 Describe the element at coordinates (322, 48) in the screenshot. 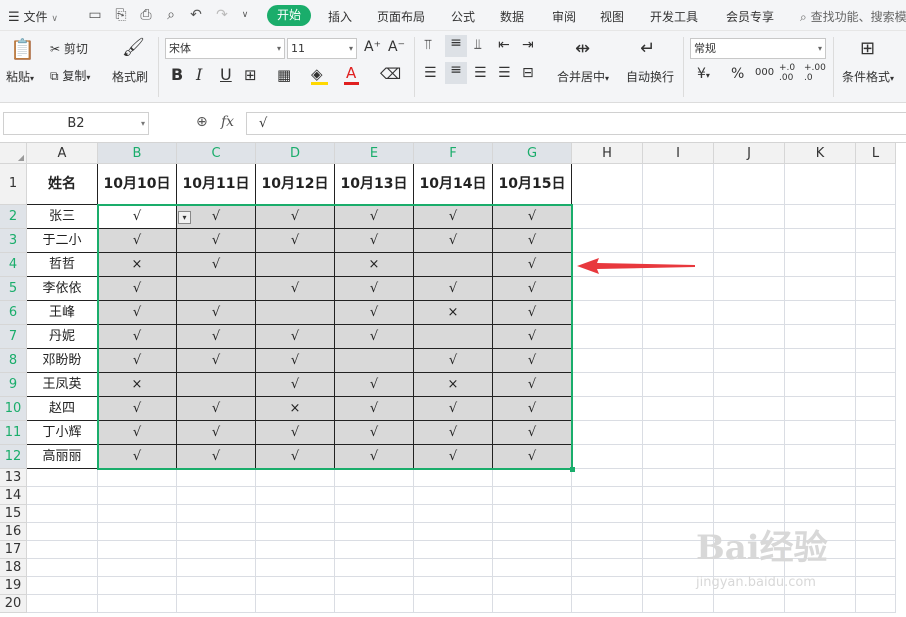

I see `font-size-select: 11 ▾` at that location.